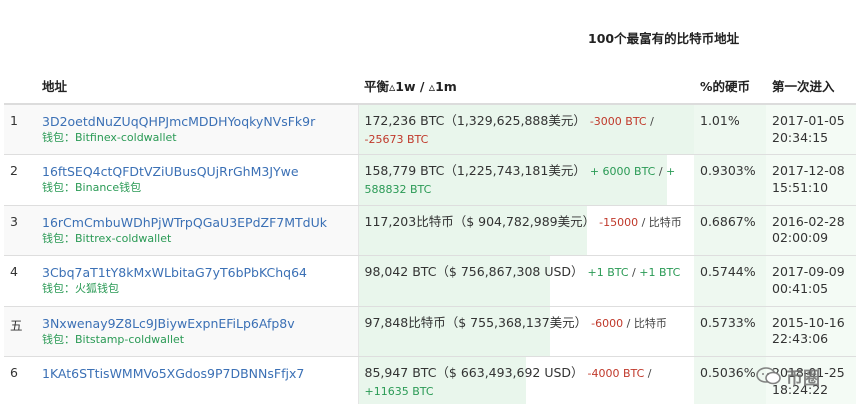 The image size is (859, 404). I want to click on balance-amount: 117,203比特币（$ 904,782,989美元）, so click(480, 221).